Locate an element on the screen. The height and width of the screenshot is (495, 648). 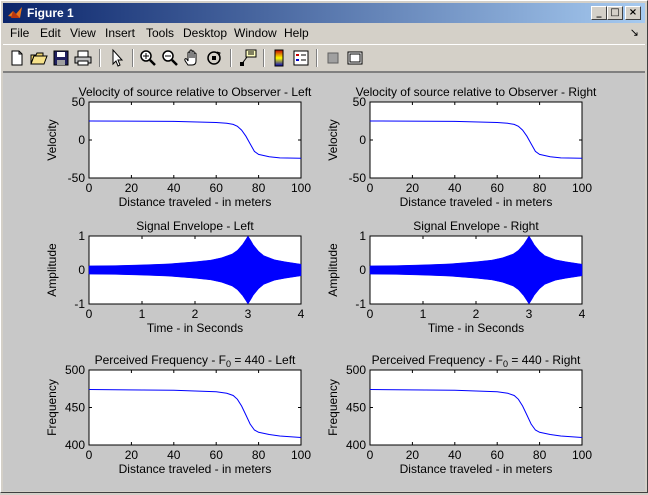
open-file-icon is located at coordinates (39, 58).